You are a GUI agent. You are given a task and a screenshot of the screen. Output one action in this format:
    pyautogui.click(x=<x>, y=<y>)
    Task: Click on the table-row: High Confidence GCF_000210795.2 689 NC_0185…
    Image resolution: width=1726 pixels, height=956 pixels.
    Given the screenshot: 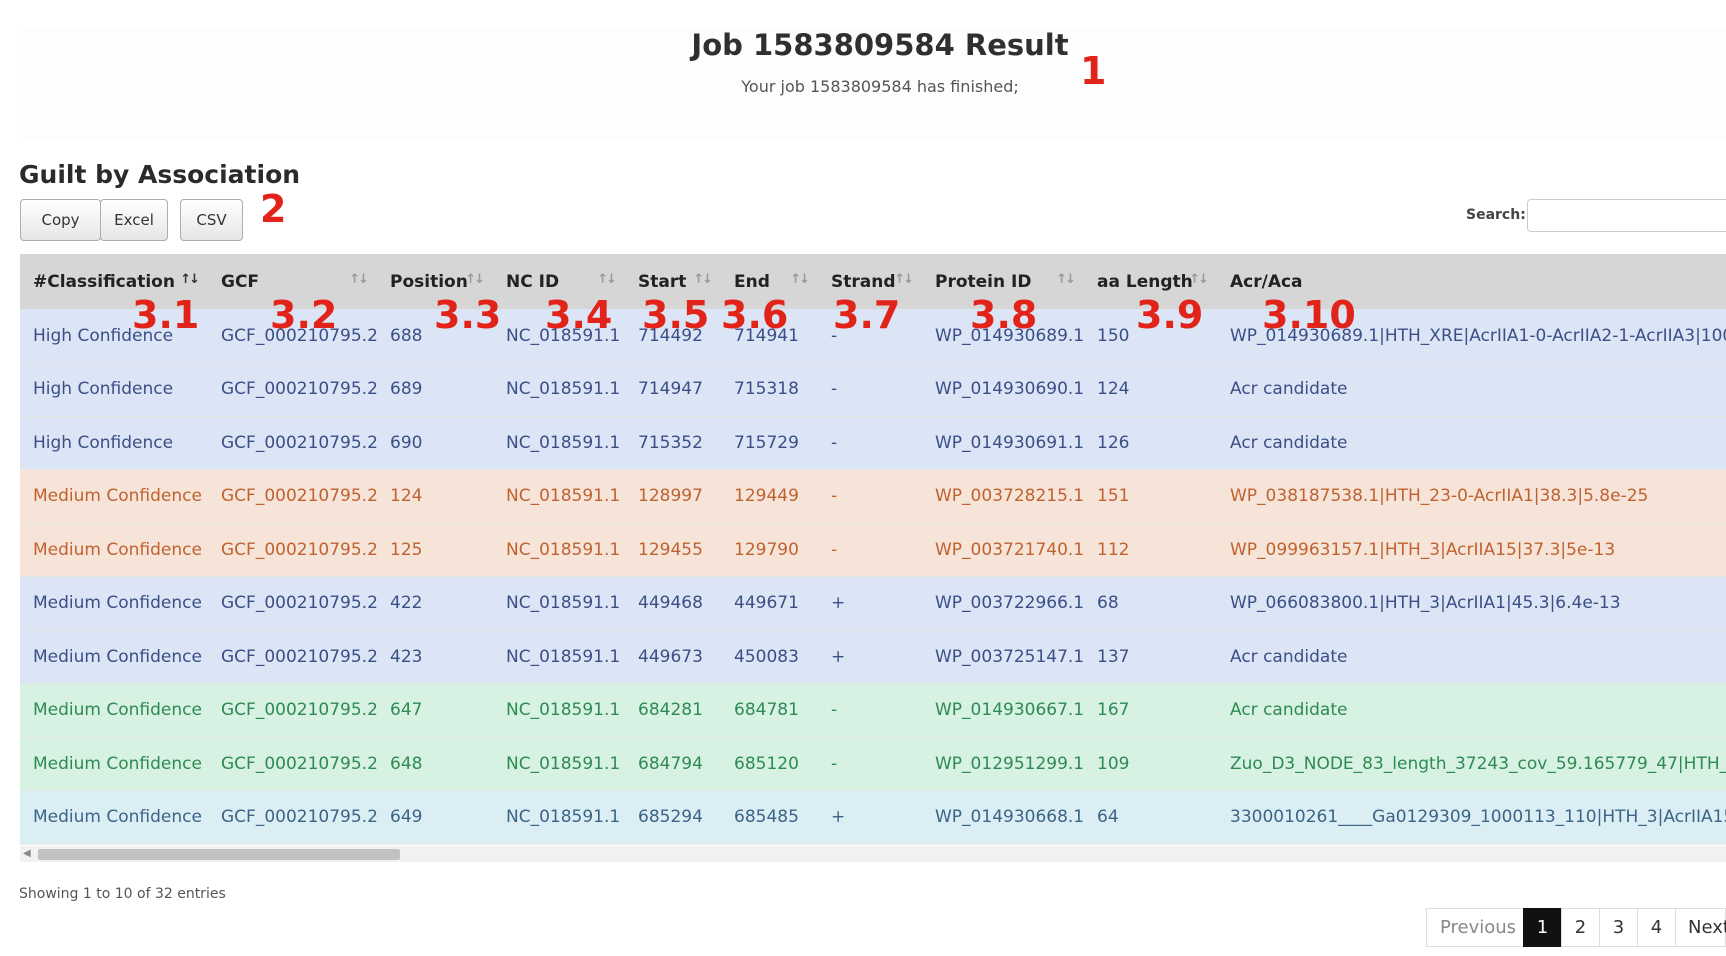 What is the action you would take?
    pyautogui.click(x=873, y=389)
    